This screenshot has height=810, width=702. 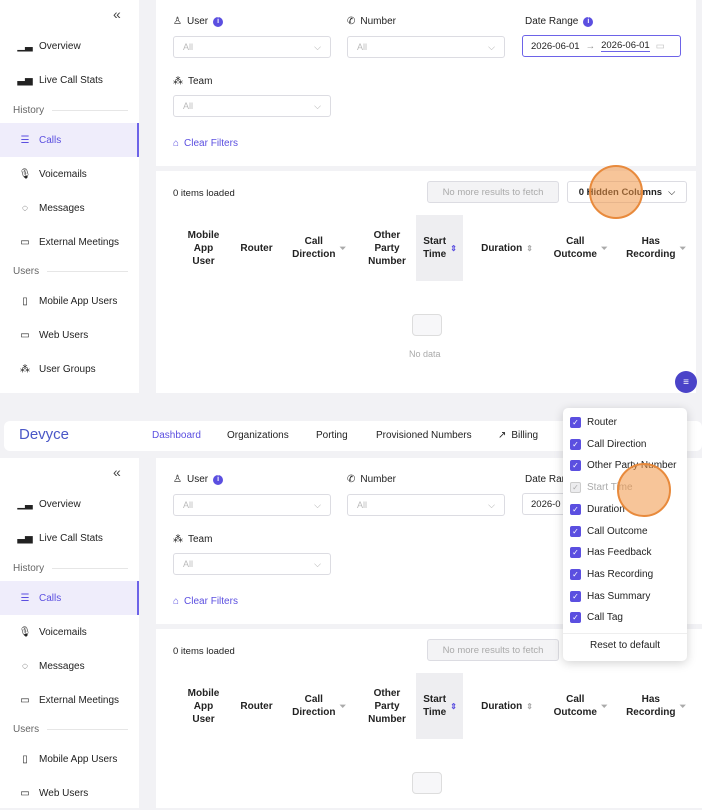 What do you see at coordinates (609, 531) in the screenshot?
I see `menu-item-call-outcome: ✓ Call Outcome` at bounding box center [609, 531].